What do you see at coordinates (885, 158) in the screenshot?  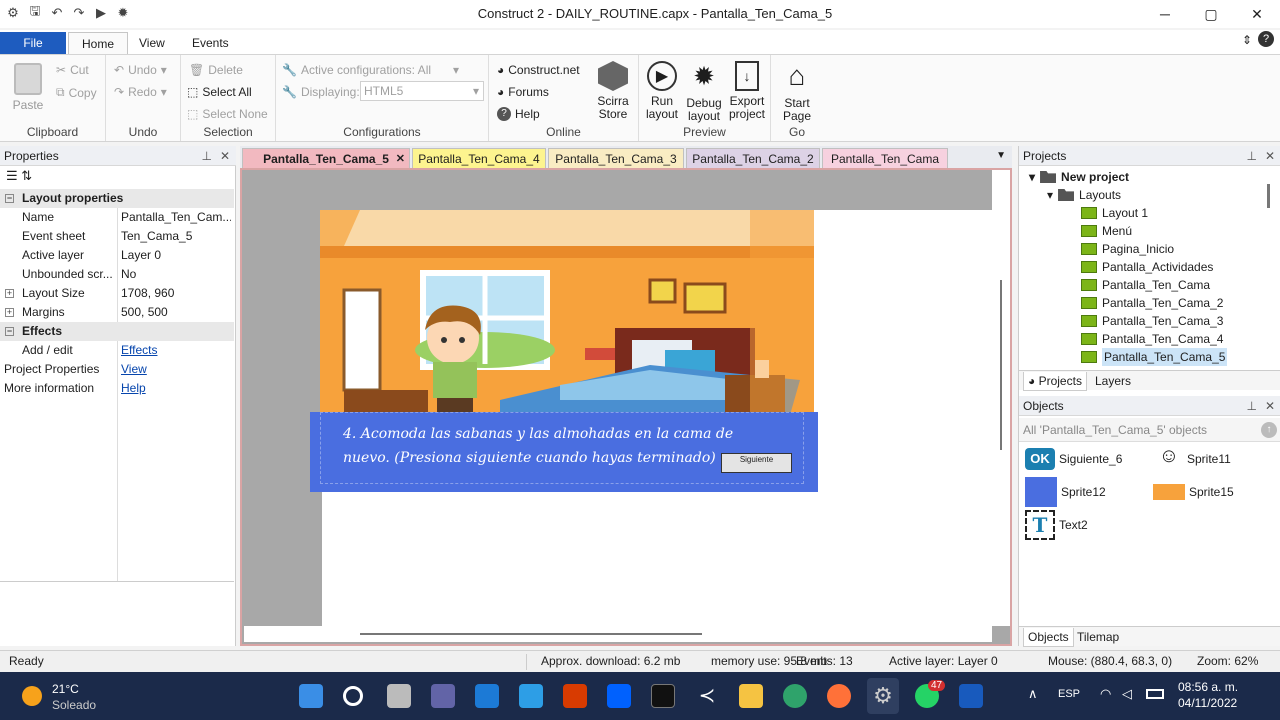 I see `tab-layout: Pantalla_Ten_Cama` at bounding box center [885, 158].